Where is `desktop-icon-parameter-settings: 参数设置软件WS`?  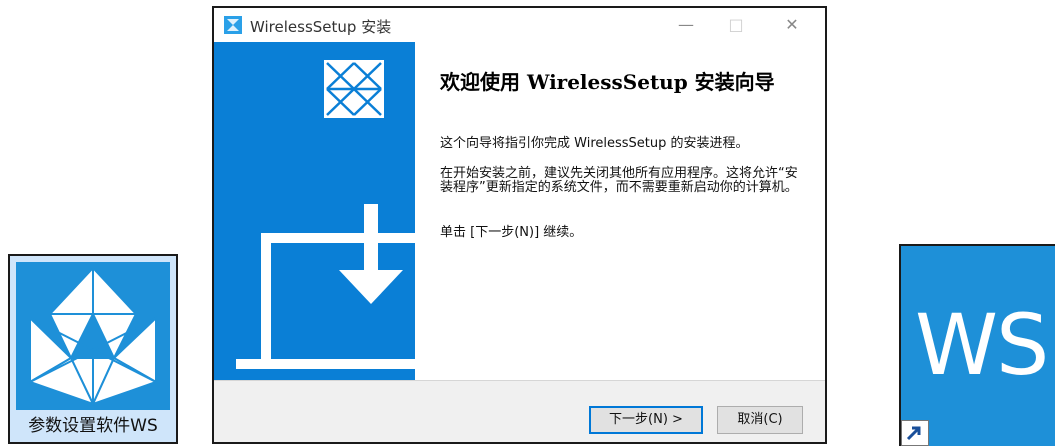
desktop-icon-parameter-settings: 参数设置软件WS is located at coordinates (93, 349).